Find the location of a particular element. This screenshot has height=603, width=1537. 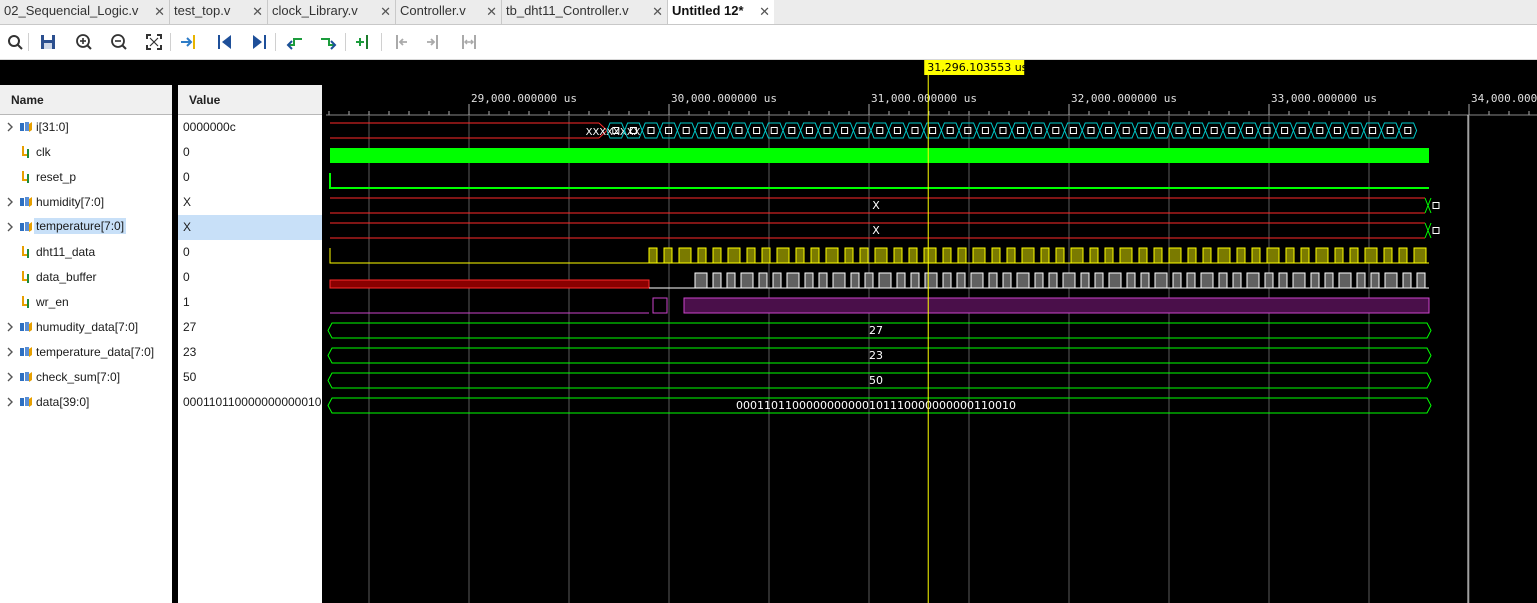

previous-marker-icon is located at coordinates (401, 42).